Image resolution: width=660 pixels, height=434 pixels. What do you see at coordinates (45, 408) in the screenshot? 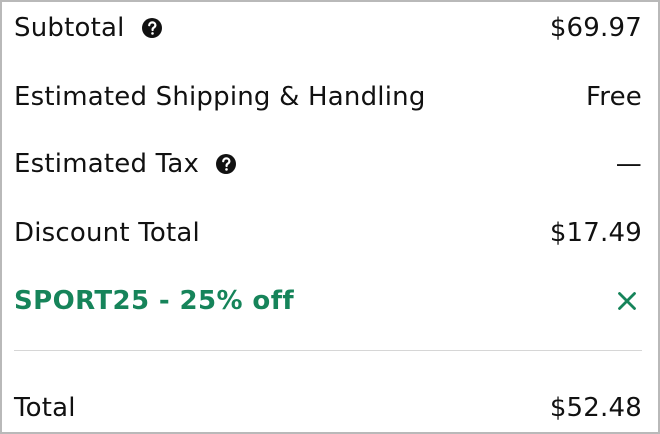
I see `total-label: Total` at bounding box center [45, 408].